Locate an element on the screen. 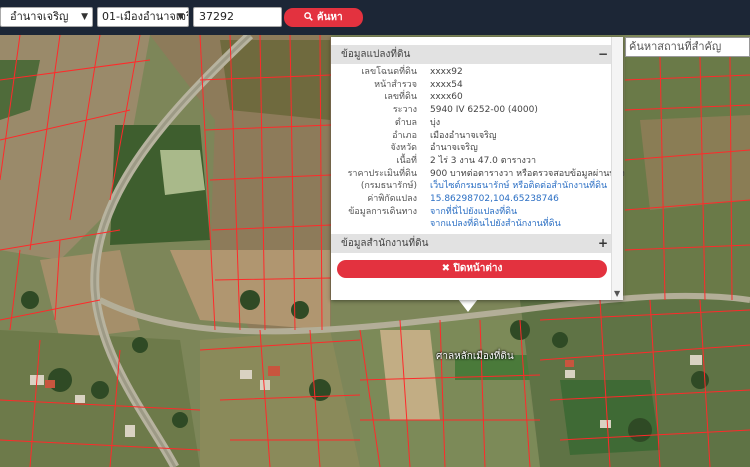 The image size is (750, 467). info-row-label: ระวาง is located at coordinates (404, 110).